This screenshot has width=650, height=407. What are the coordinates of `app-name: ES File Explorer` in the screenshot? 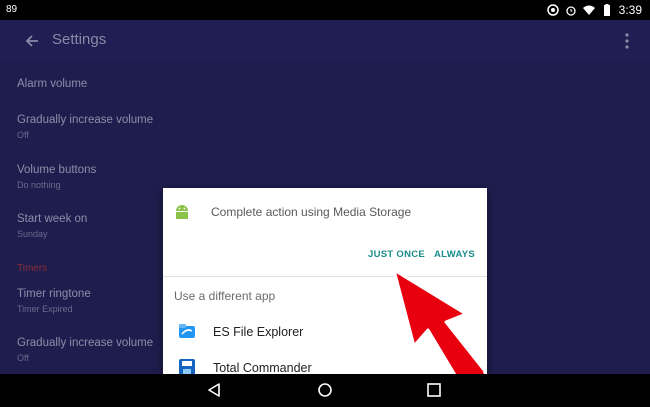 It's located at (258, 332).